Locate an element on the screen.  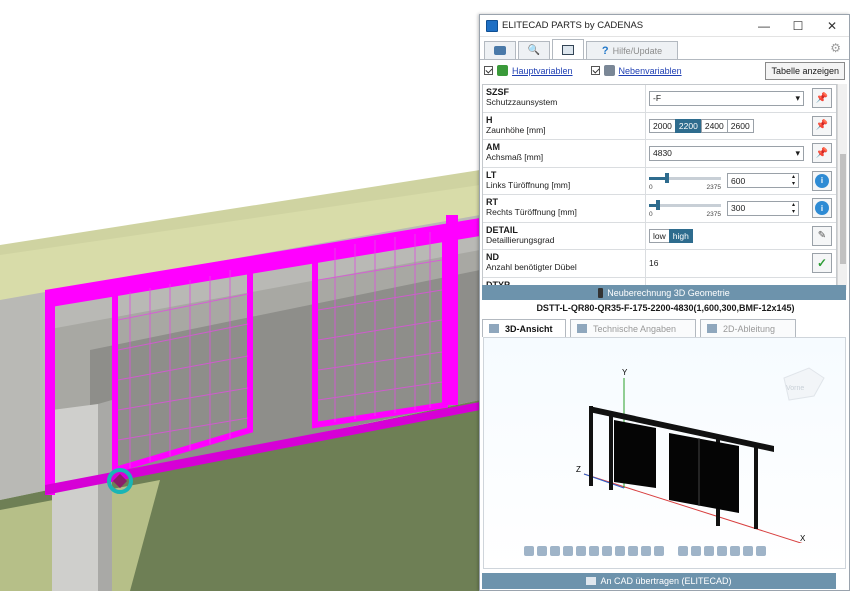
param-desc: Zaunhöhe [mm] is located at coordinates (516, 129).